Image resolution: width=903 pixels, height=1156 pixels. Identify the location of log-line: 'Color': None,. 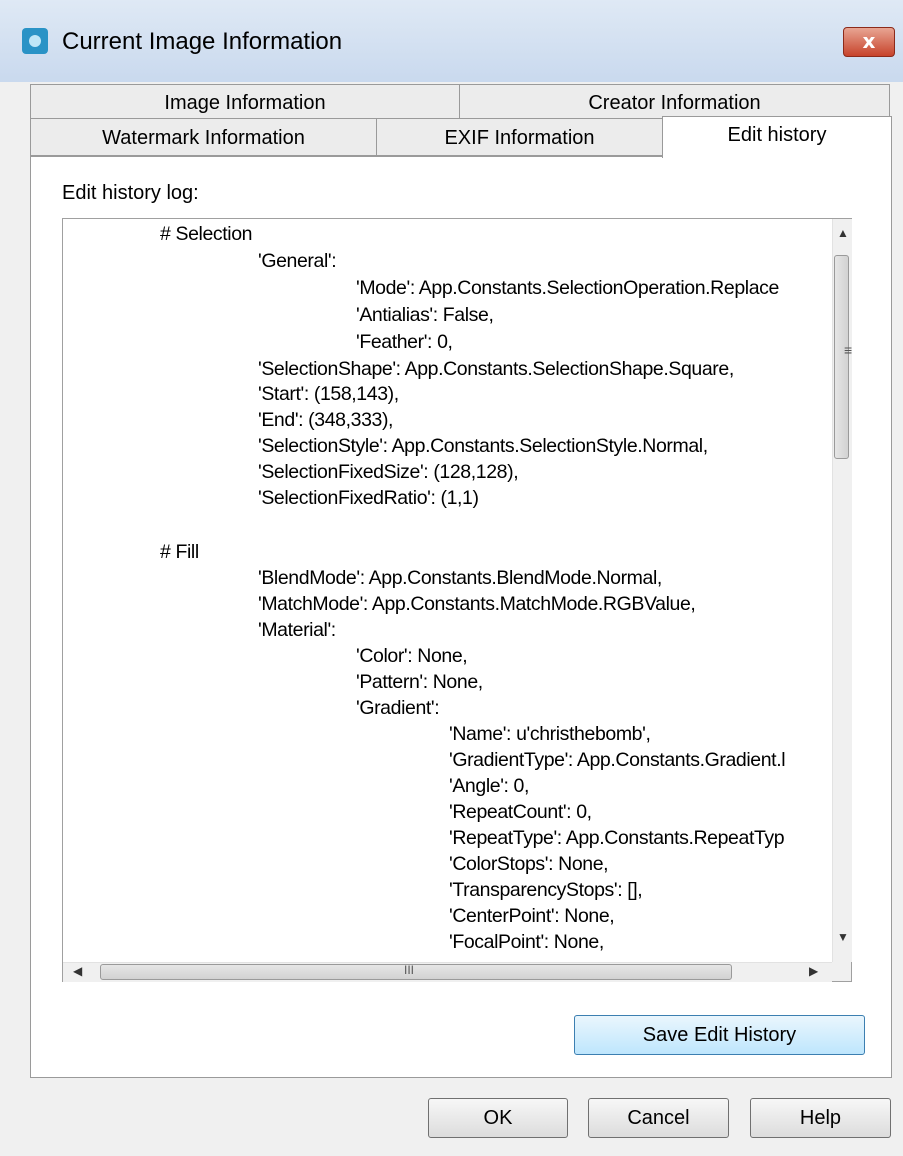
(412, 656).